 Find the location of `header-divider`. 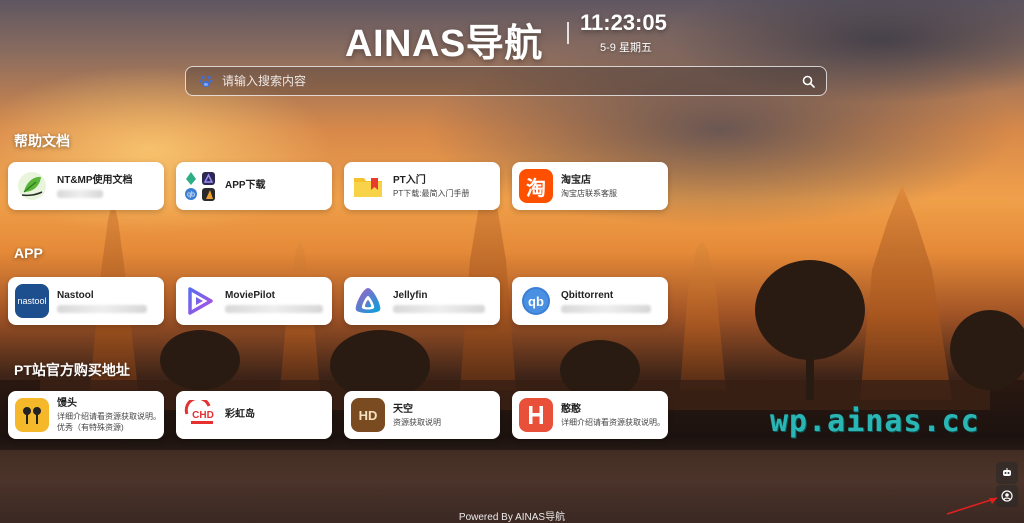

header-divider is located at coordinates (568, 33).